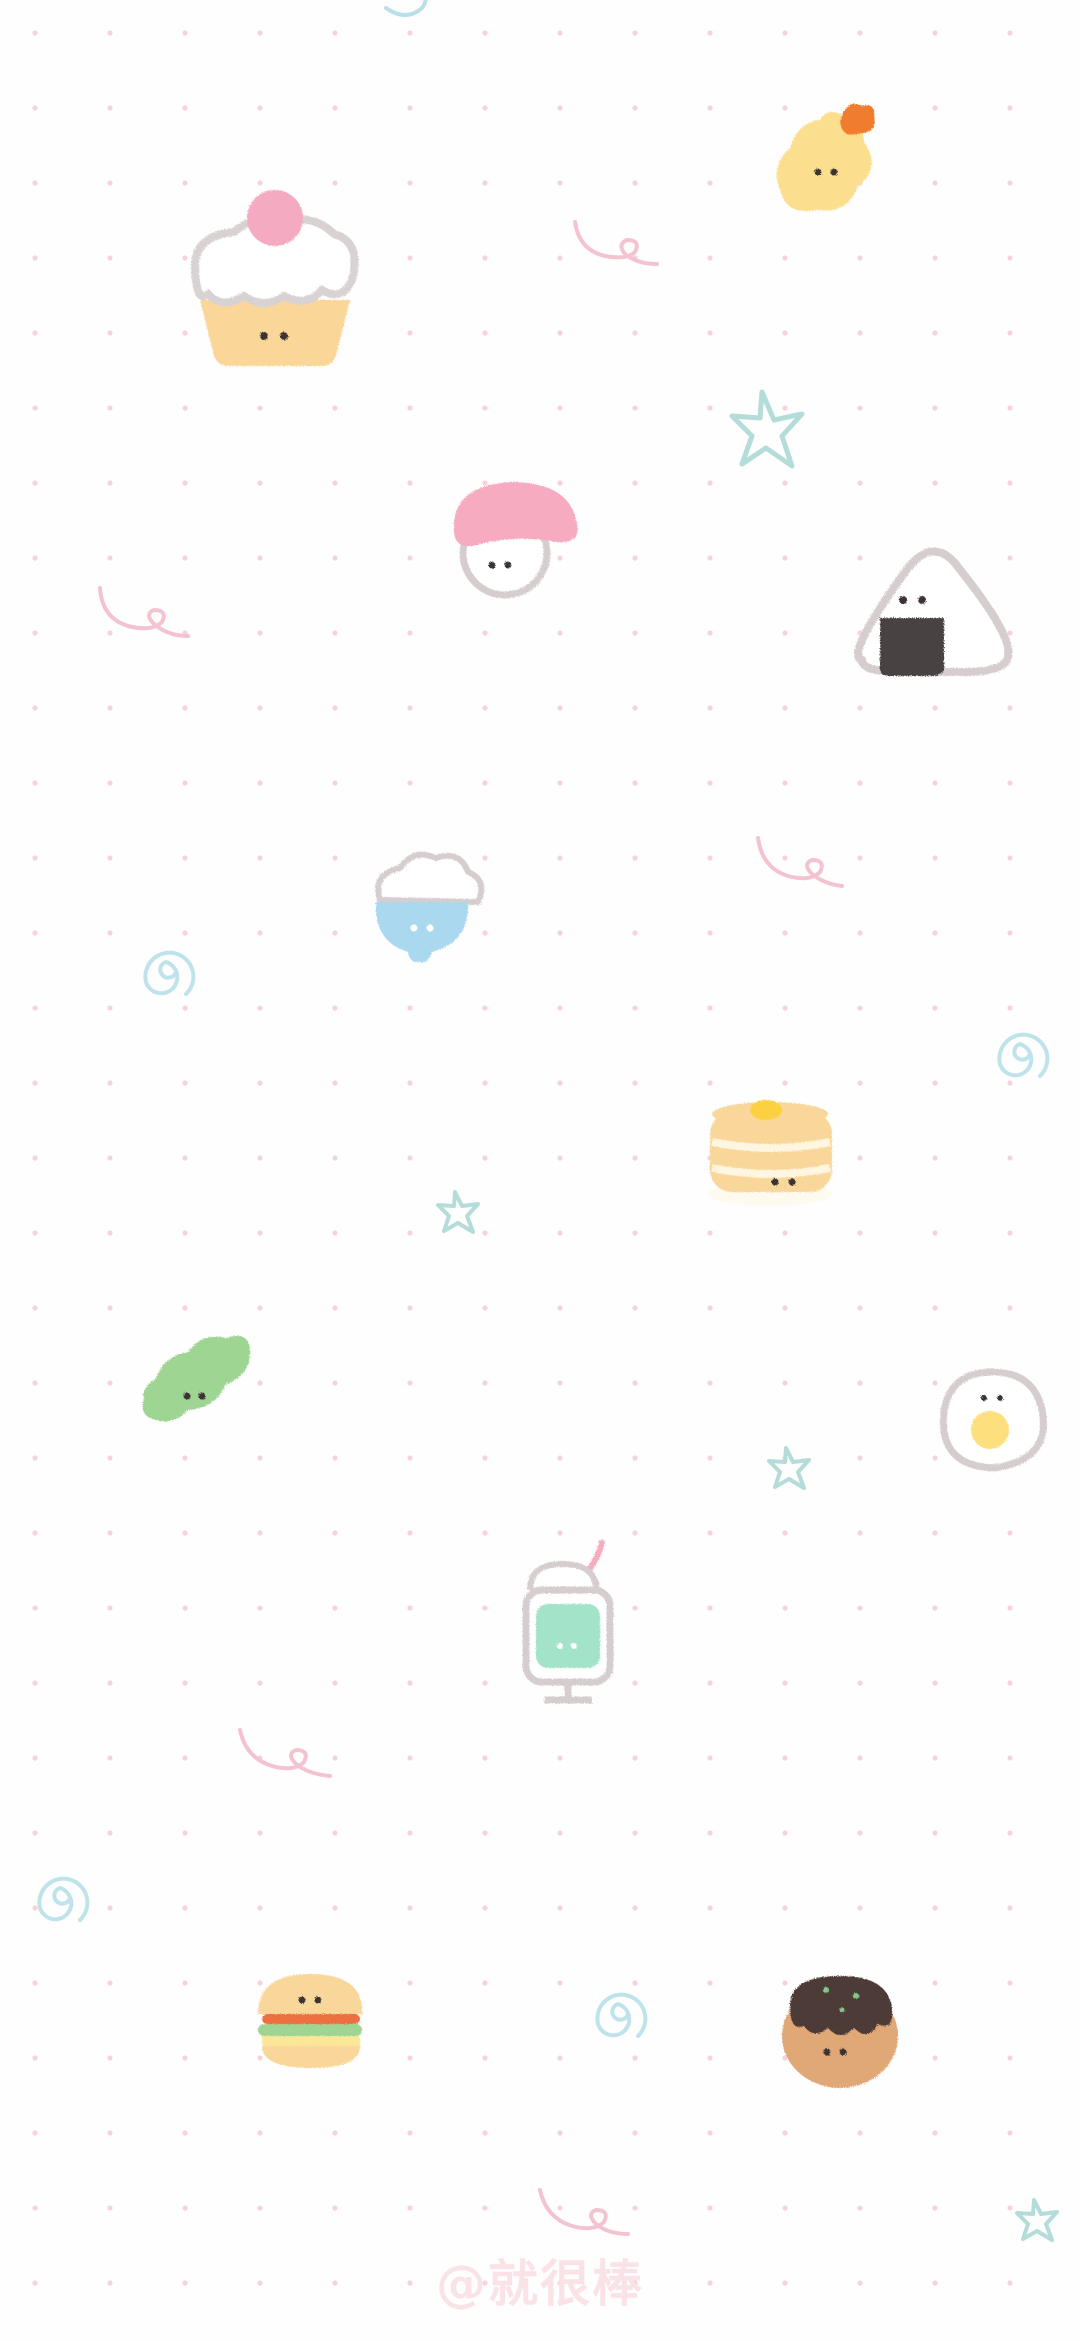 The width and height of the screenshot is (1080, 2341). What do you see at coordinates (840, 2032) in the screenshot?
I see `takoyaki-icon` at bounding box center [840, 2032].